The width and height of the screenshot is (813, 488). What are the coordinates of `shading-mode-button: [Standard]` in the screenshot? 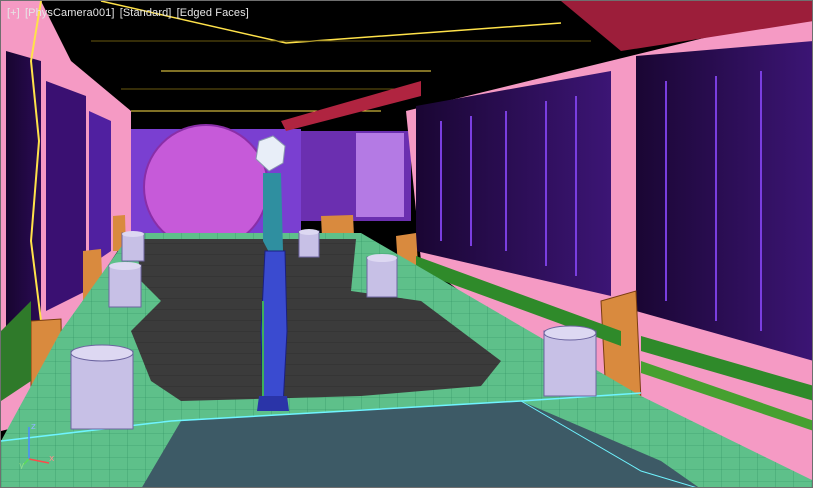 It's located at (146, 13).